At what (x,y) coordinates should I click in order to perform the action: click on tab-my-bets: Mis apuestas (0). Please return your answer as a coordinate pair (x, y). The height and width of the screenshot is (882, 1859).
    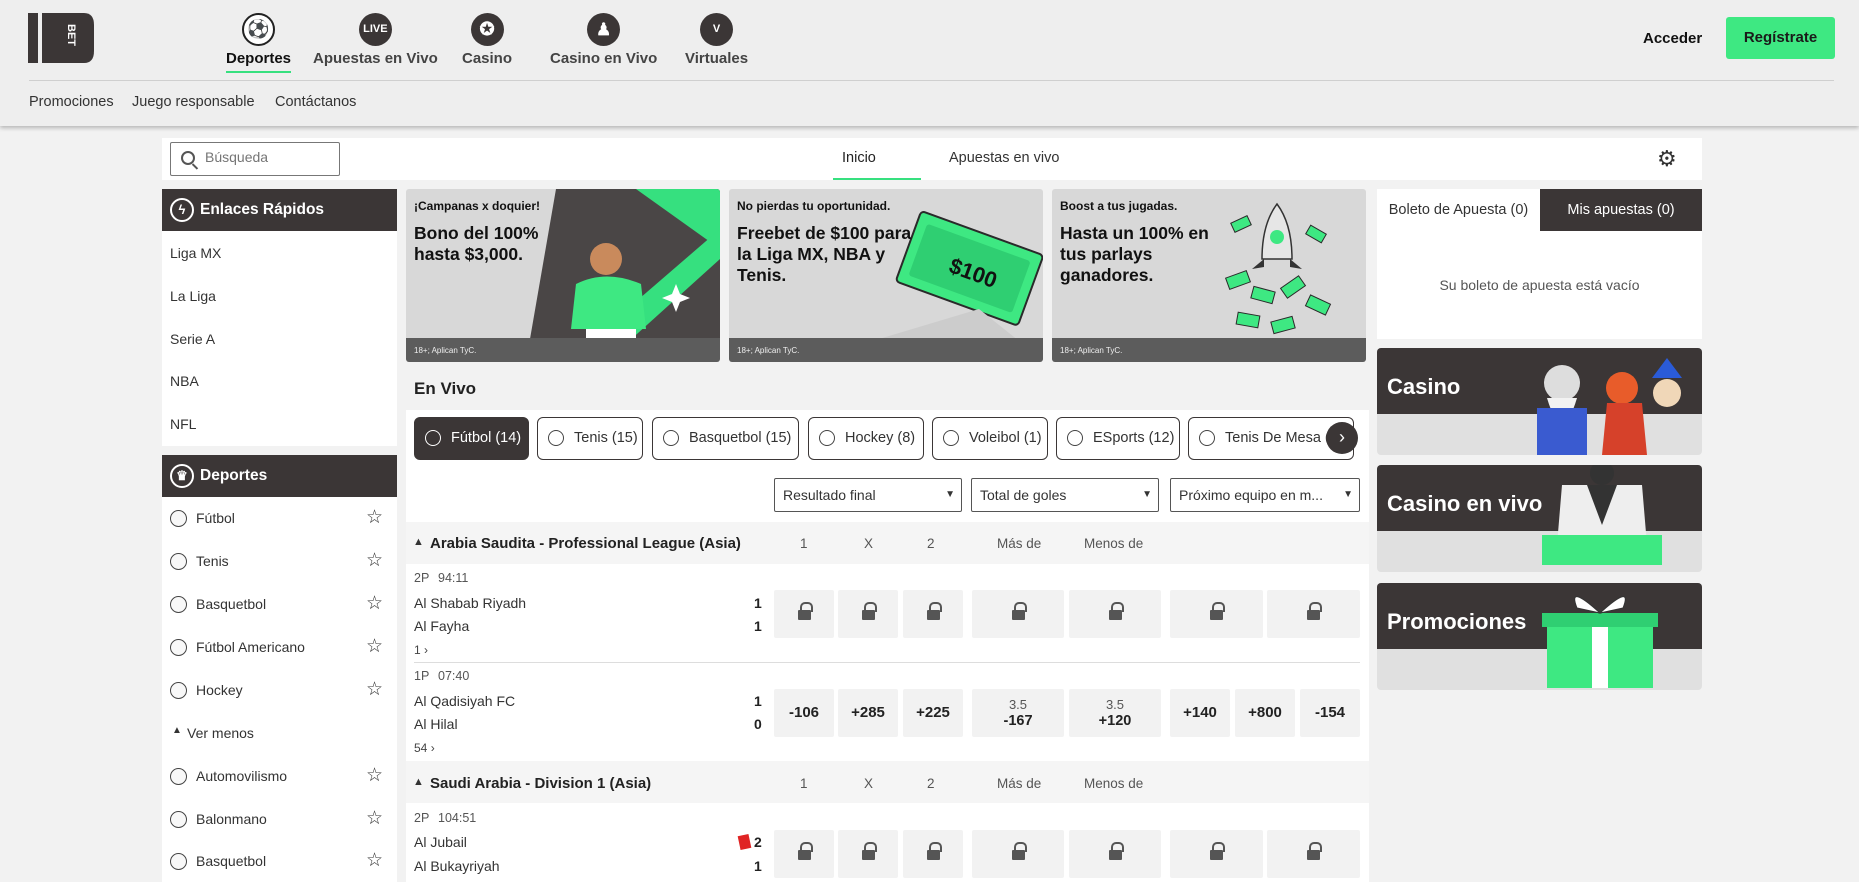
    Looking at the image, I should click on (1621, 210).